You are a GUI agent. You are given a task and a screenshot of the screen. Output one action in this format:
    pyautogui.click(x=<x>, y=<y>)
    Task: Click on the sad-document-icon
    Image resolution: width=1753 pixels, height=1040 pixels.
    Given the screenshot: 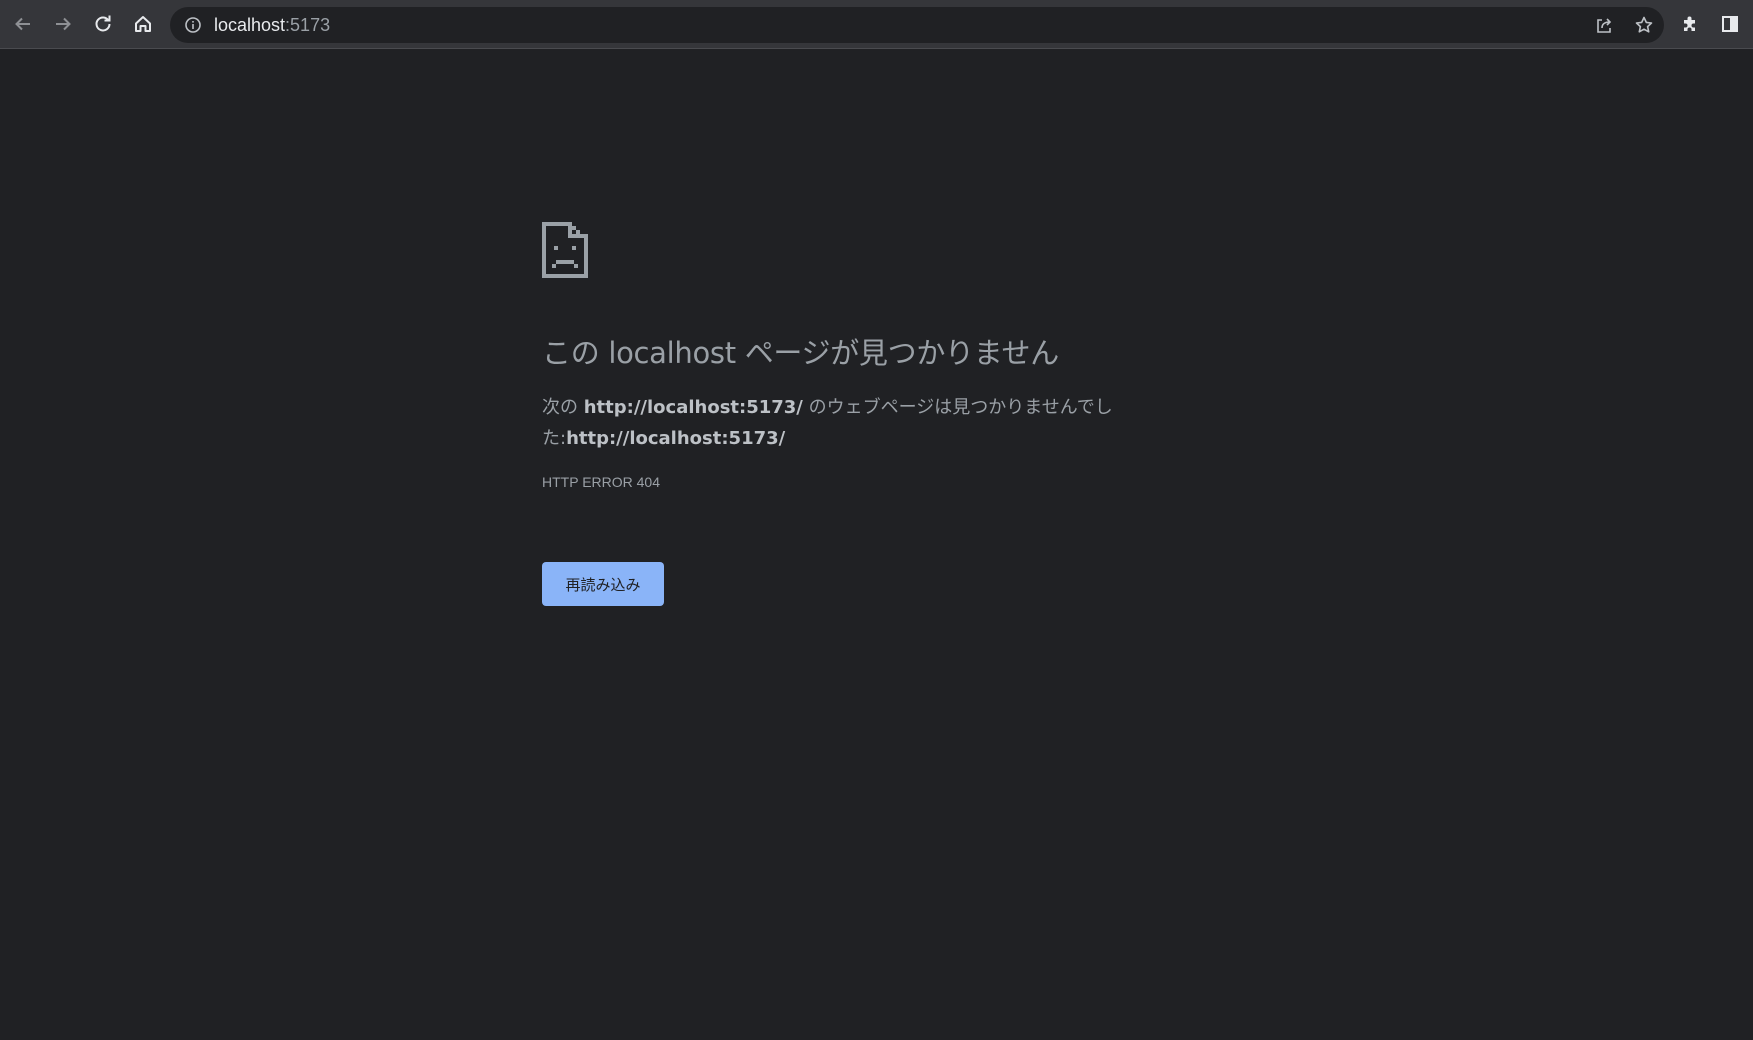 What is the action you would take?
    pyautogui.click(x=565, y=250)
    